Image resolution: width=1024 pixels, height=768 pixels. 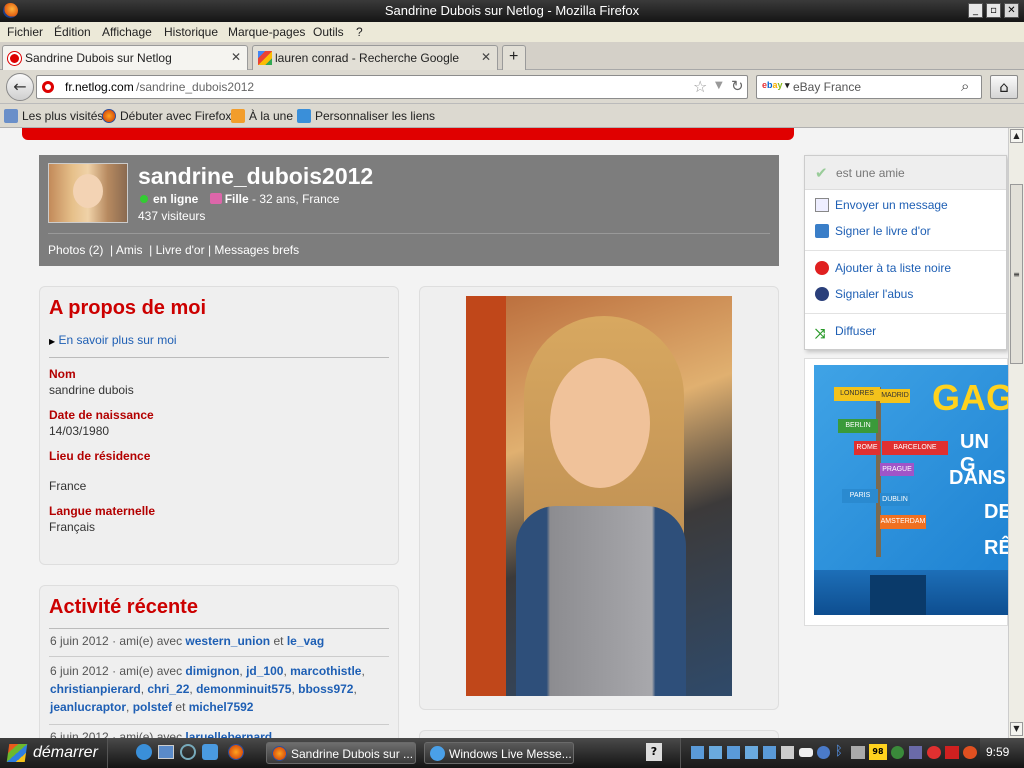 What do you see at coordinates (72, 32) in the screenshot?
I see `menu-edition: Édition` at bounding box center [72, 32].